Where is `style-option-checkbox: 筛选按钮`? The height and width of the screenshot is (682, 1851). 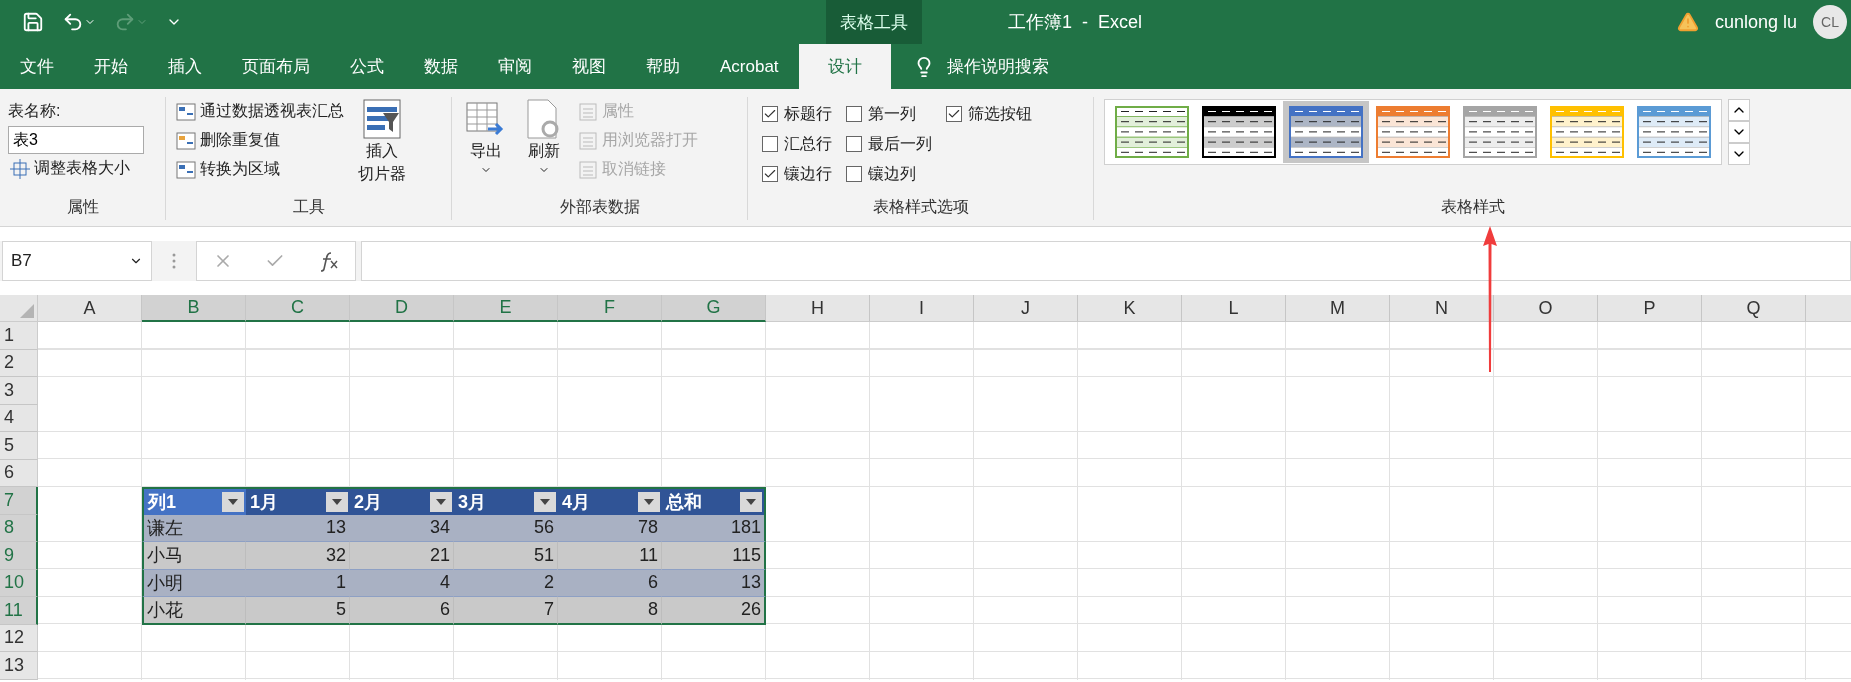
style-option-checkbox: 筛选按钮 is located at coordinates (989, 114).